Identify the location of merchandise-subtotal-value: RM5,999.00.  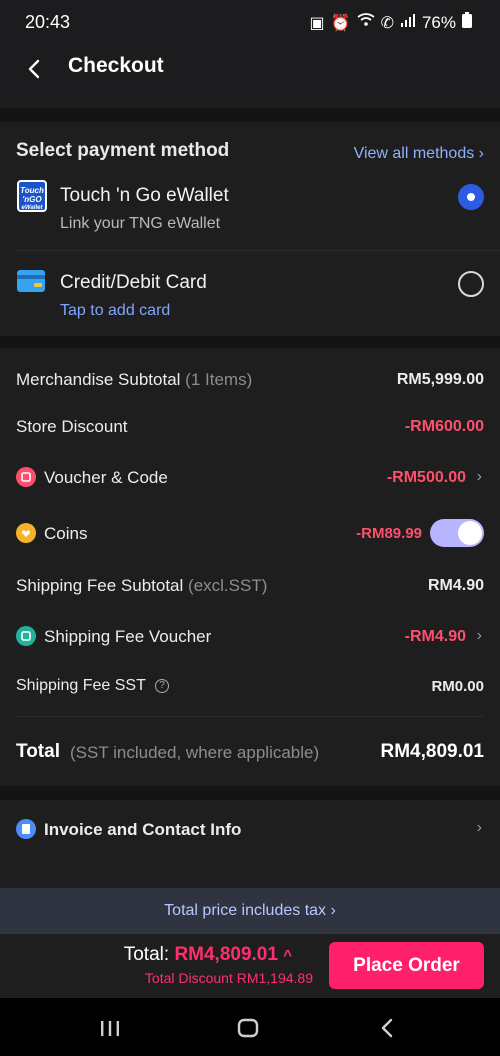
(440, 379).